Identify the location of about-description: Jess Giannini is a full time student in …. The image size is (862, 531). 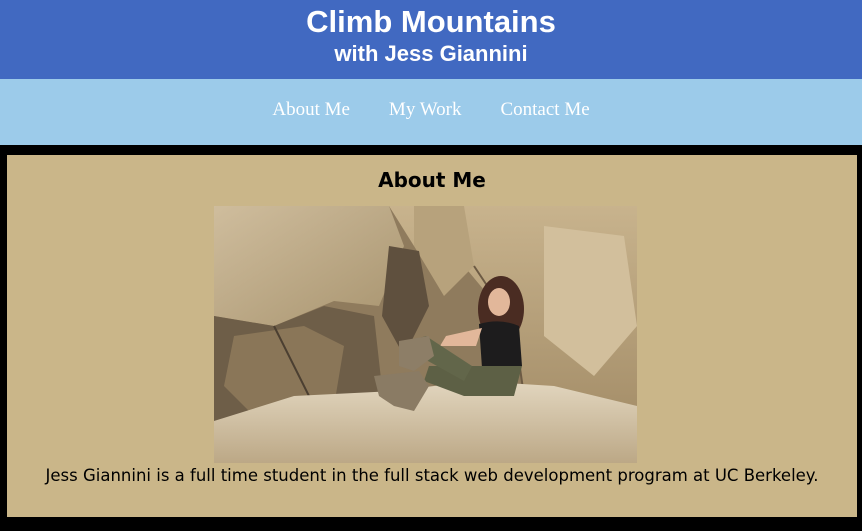
(432, 475).